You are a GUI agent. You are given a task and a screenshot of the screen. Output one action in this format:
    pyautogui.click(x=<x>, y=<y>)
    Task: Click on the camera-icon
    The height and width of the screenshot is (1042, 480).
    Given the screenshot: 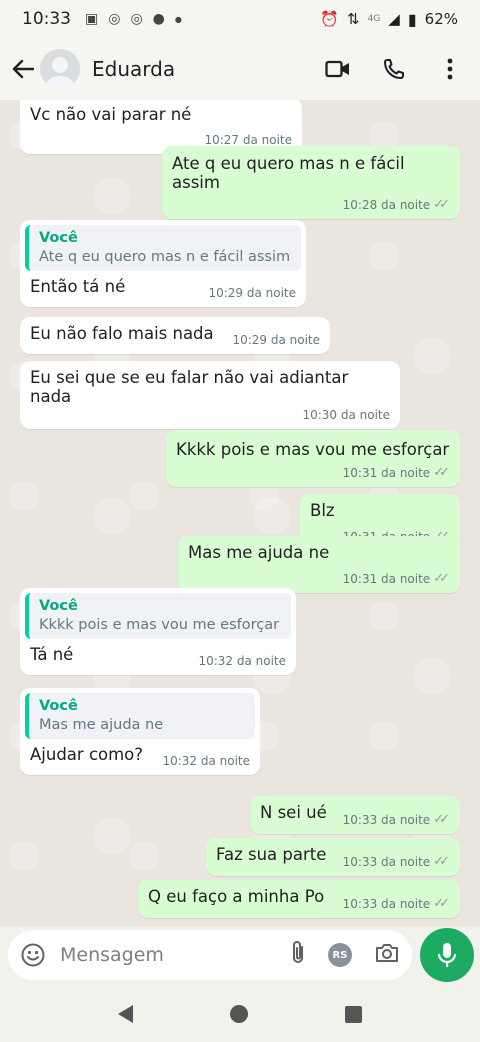 What is the action you would take?
    pyautogui.click(x=387, y=955)
    